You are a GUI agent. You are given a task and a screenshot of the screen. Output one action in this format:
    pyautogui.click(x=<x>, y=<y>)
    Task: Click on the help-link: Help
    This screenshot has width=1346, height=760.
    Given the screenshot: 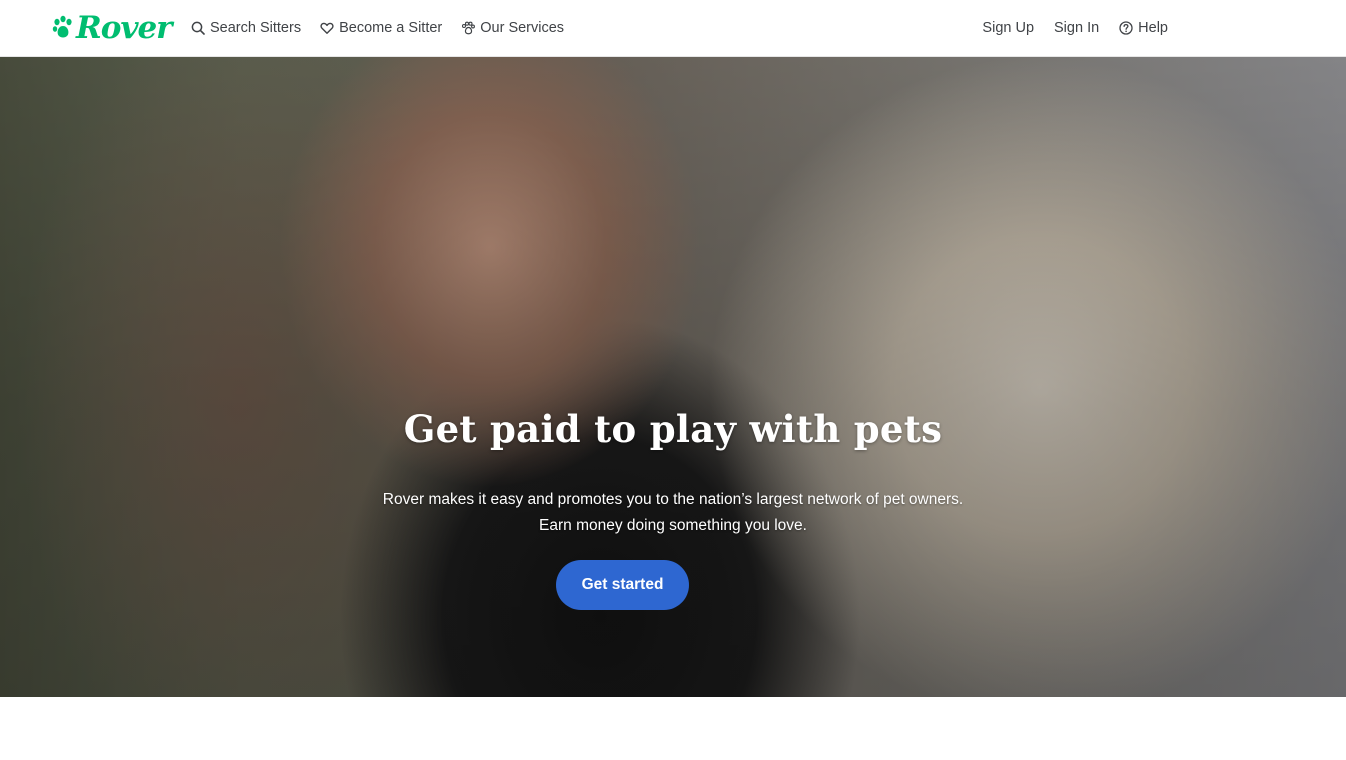 What is the action you would take?
    pyautogui.click(x=1143, y=28)
    